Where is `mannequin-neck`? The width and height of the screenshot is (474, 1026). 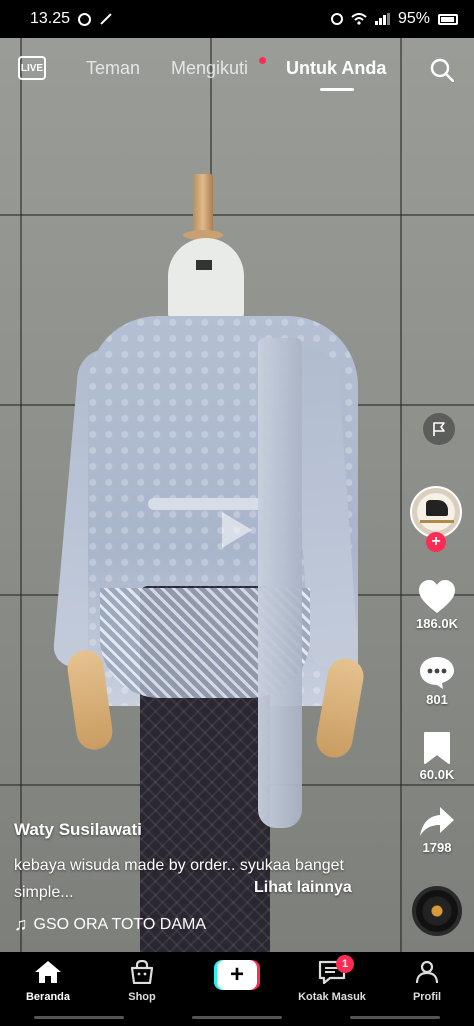 mannequin-neck is located at coordinates (206, 280).